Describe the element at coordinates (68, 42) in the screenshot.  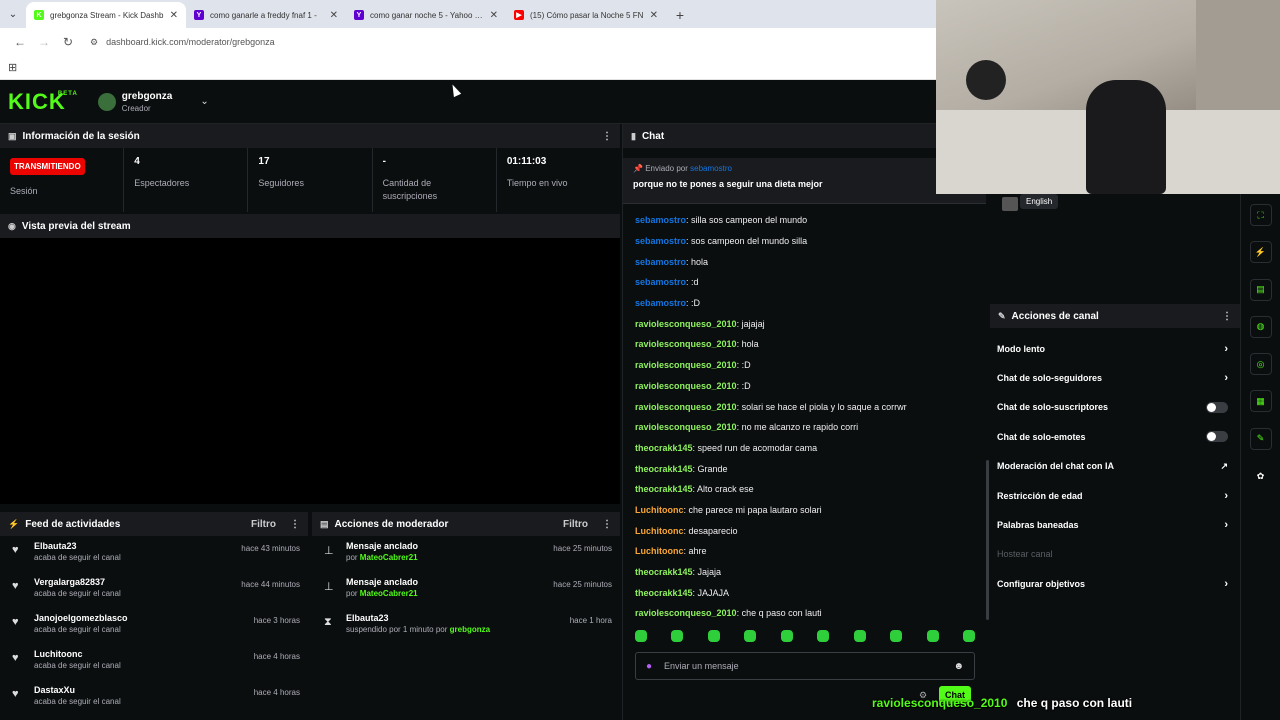
I see `reload-icon: ↻` at that location.